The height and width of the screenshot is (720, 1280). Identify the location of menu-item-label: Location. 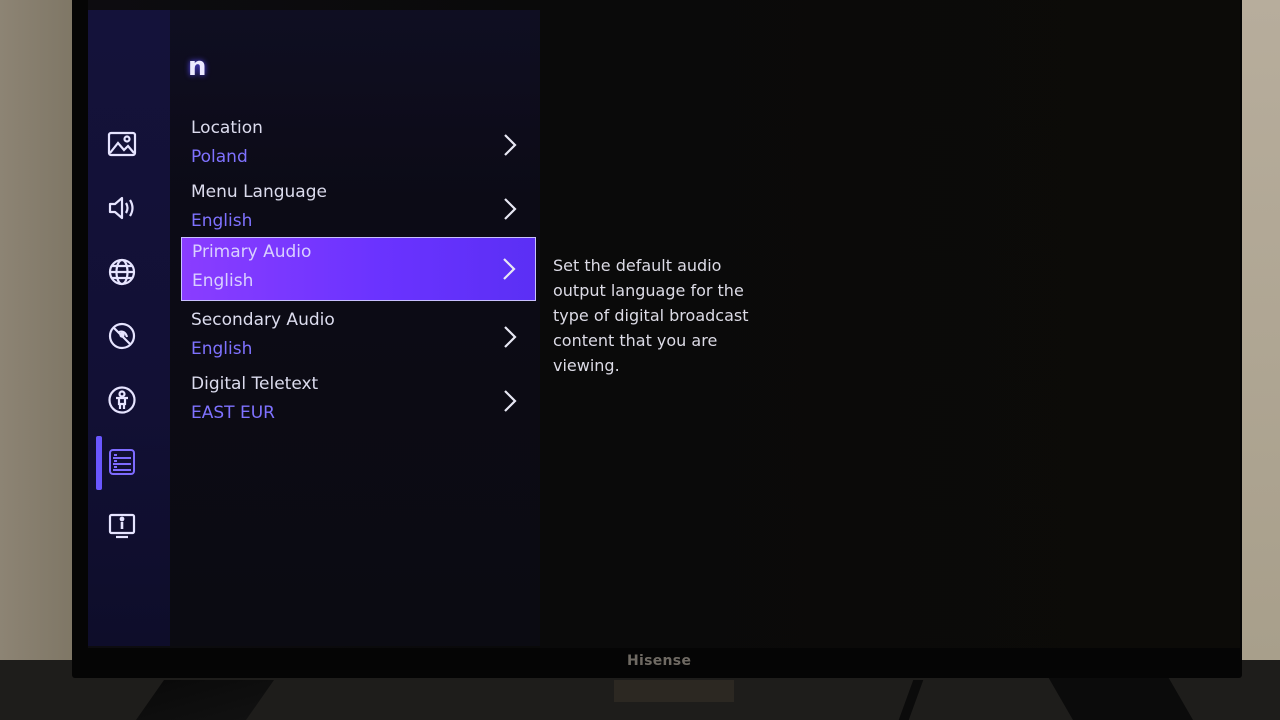
(227, 128).